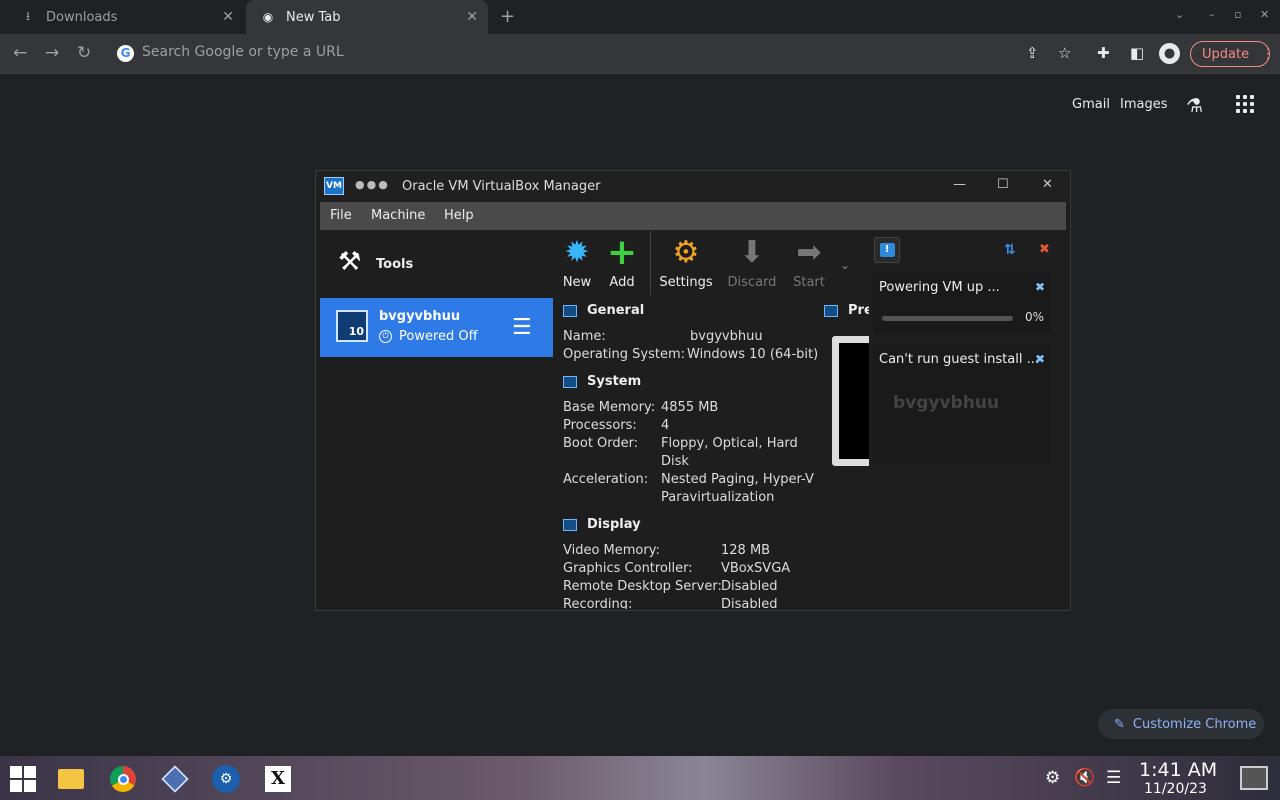 The image size is (1280, 800). I want to click on extensions-icon: ✚, so click(1103, 53).